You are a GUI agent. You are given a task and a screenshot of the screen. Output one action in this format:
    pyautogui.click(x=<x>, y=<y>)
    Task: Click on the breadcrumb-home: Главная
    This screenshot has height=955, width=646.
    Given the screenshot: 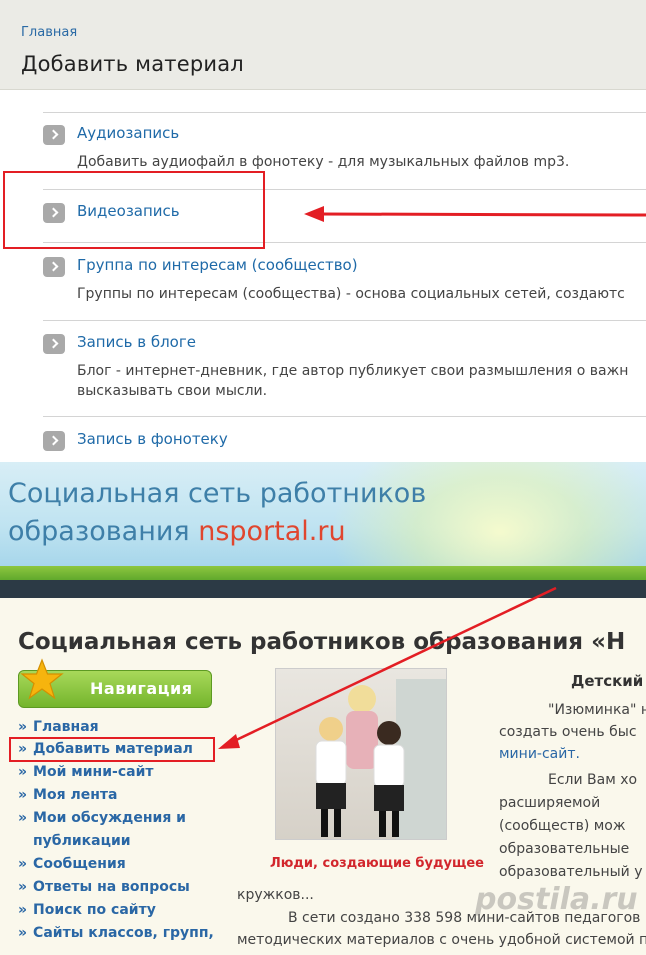 What is the action you would take?
    pyautogui.click(x=49, y=32)
    